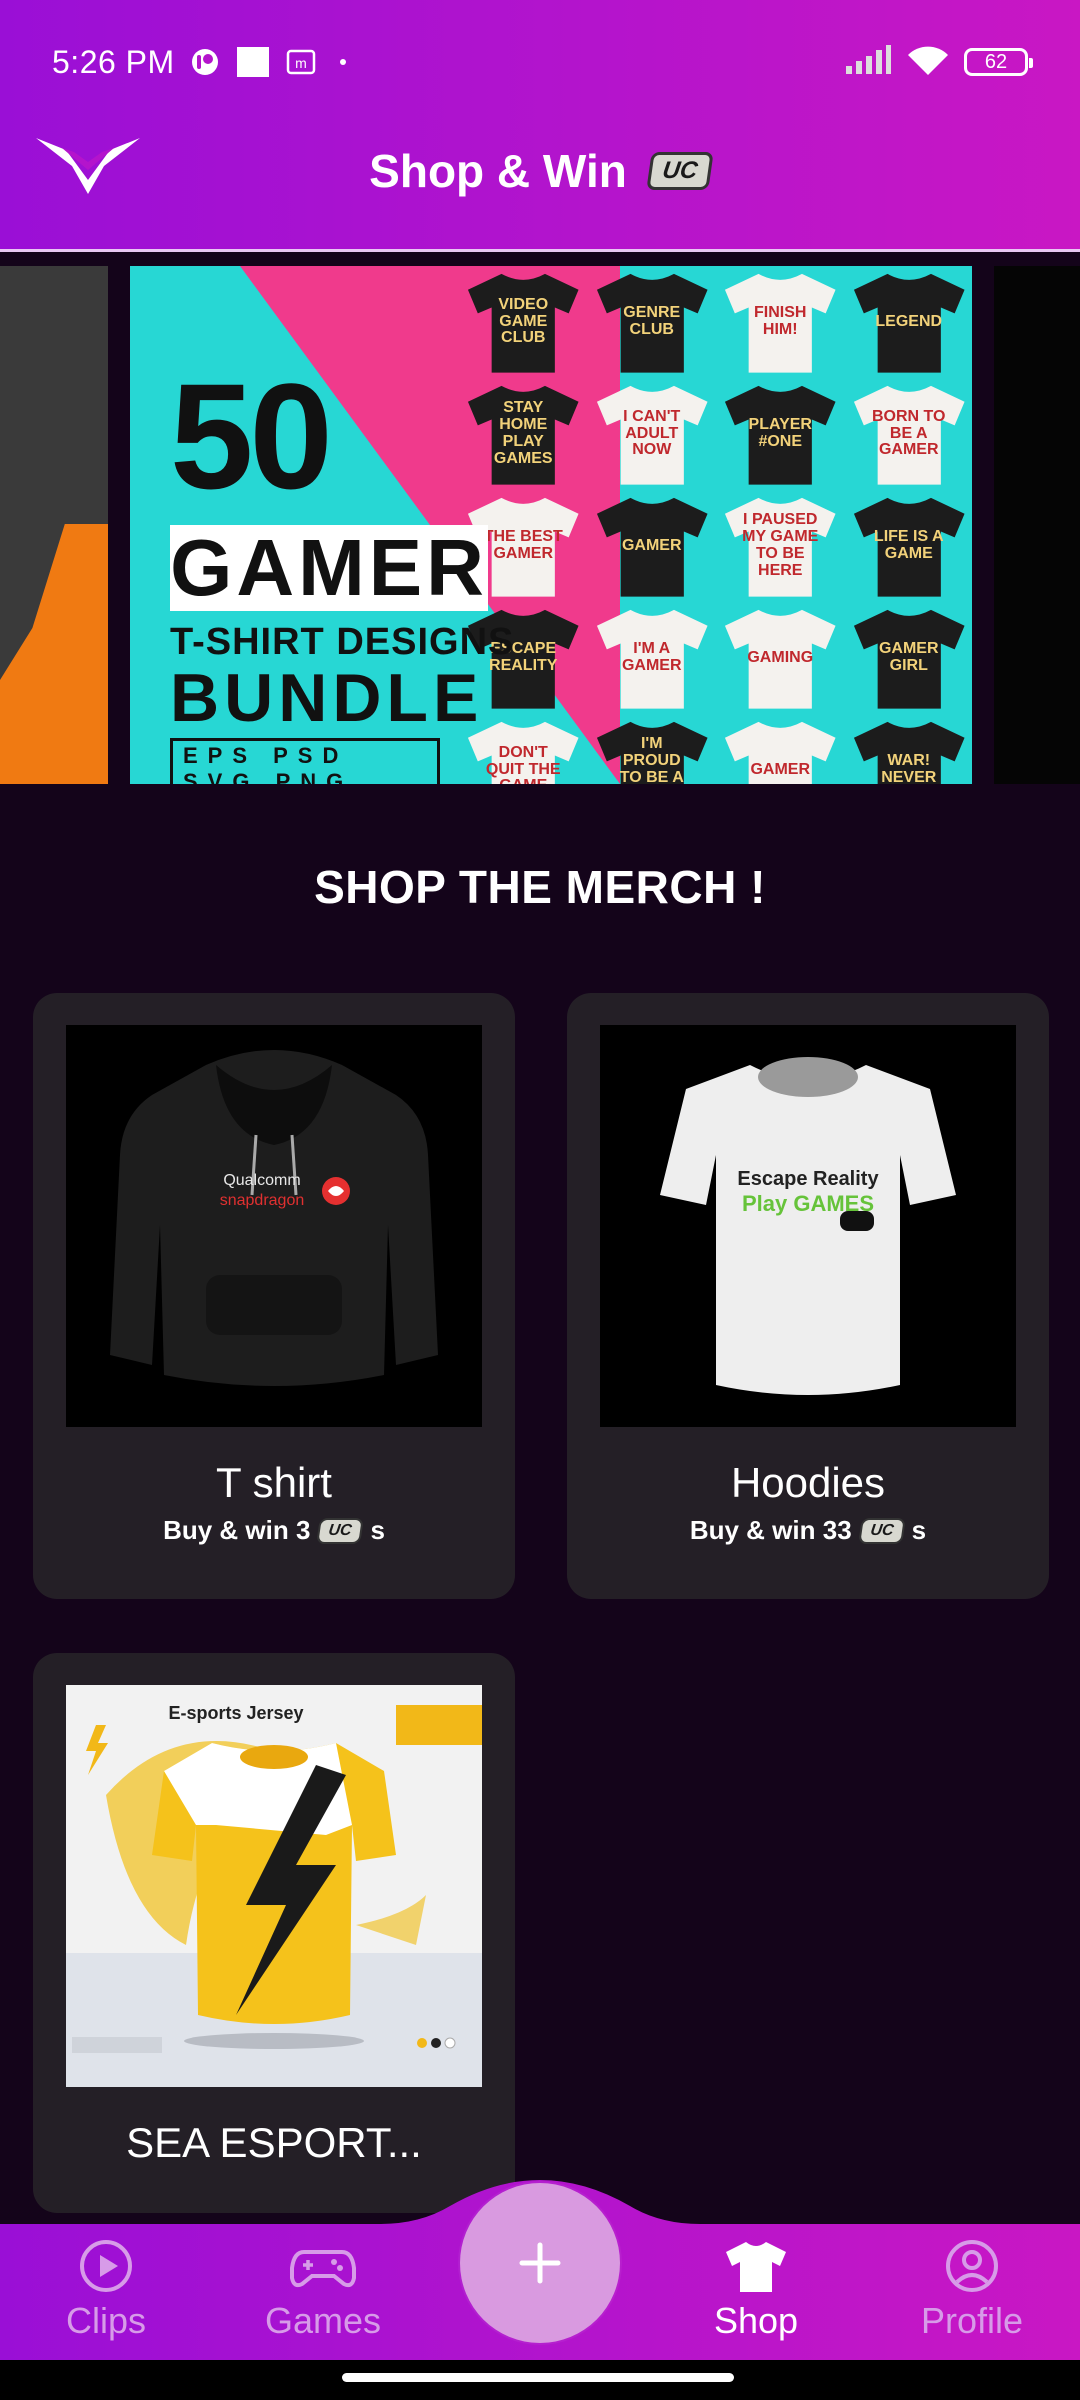 The width and height of the screenshot is (1080, 2400). Describe the element at coordinates (972, 2320) in the screenshot. I see `nav-label: Profile` at that location.